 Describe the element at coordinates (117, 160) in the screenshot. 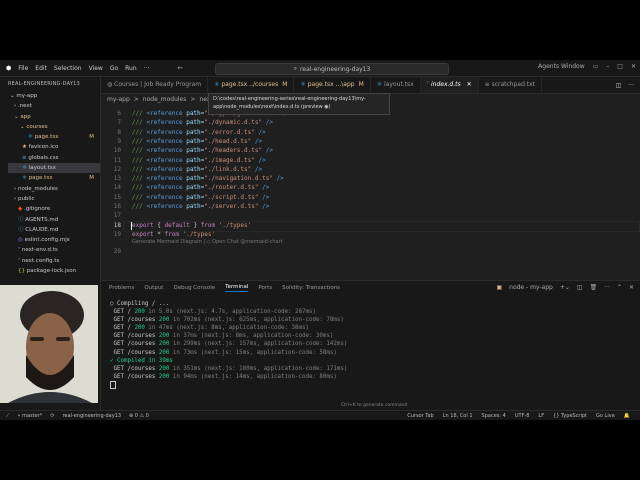

I see `line-number: 11` at that location.